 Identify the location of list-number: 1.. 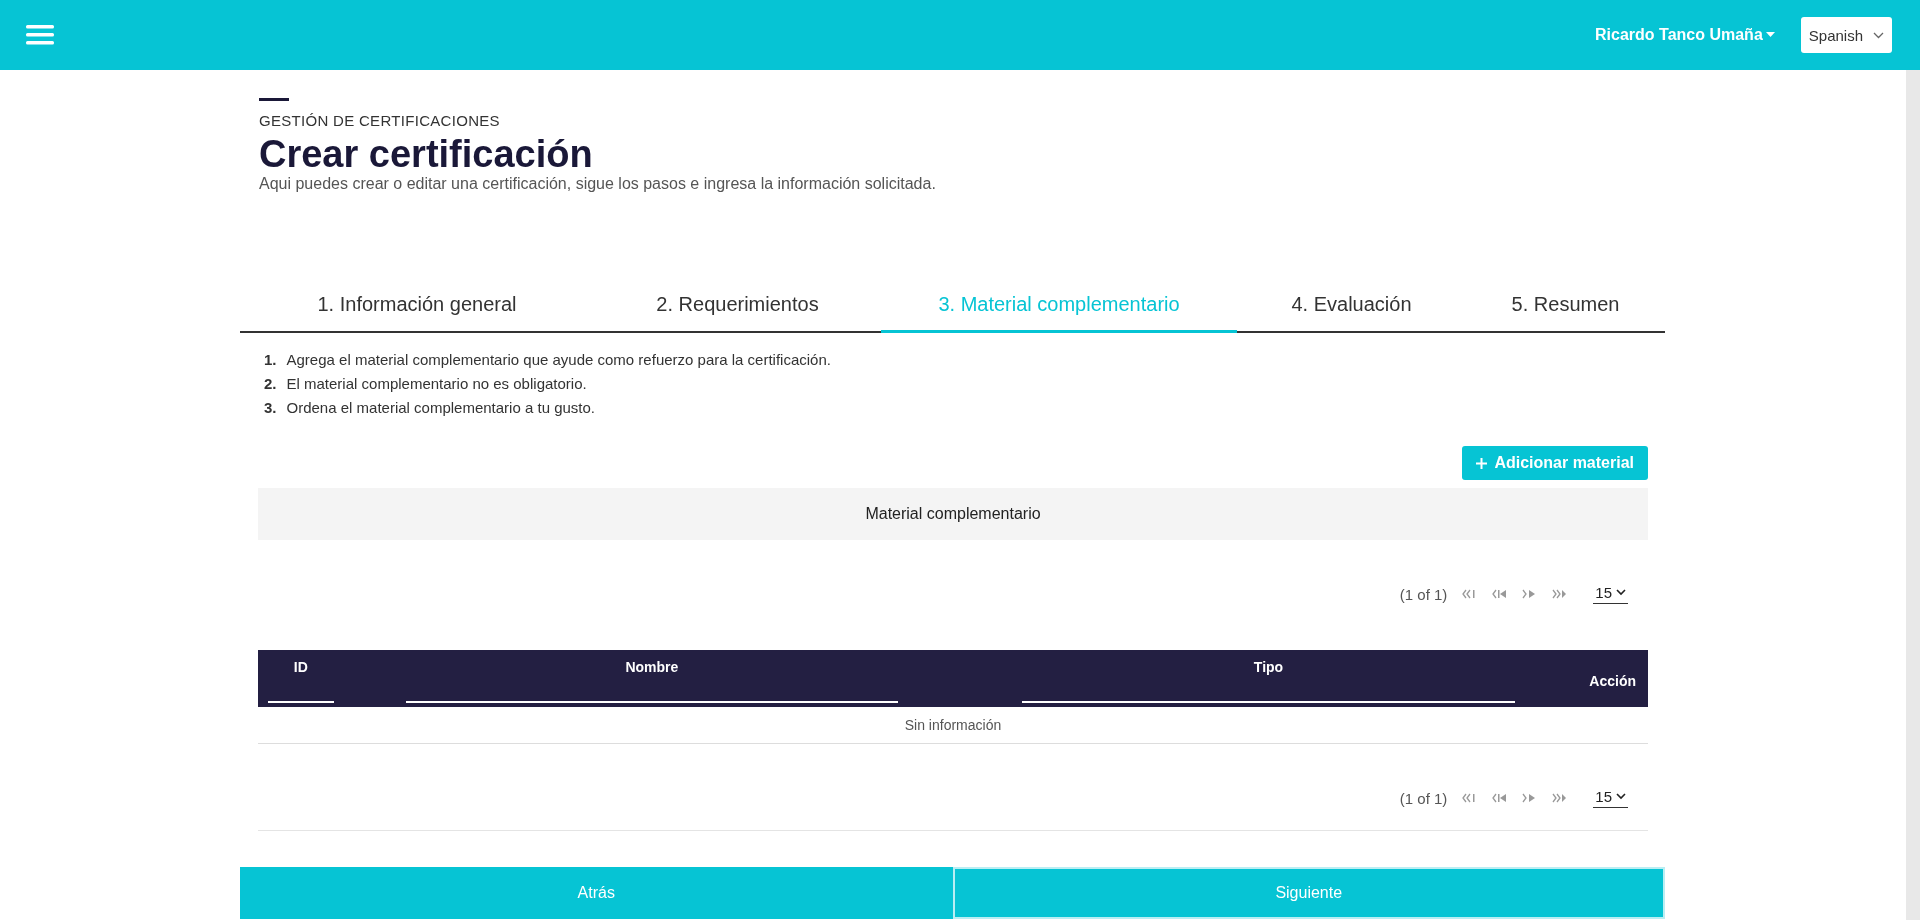
(270, 359).